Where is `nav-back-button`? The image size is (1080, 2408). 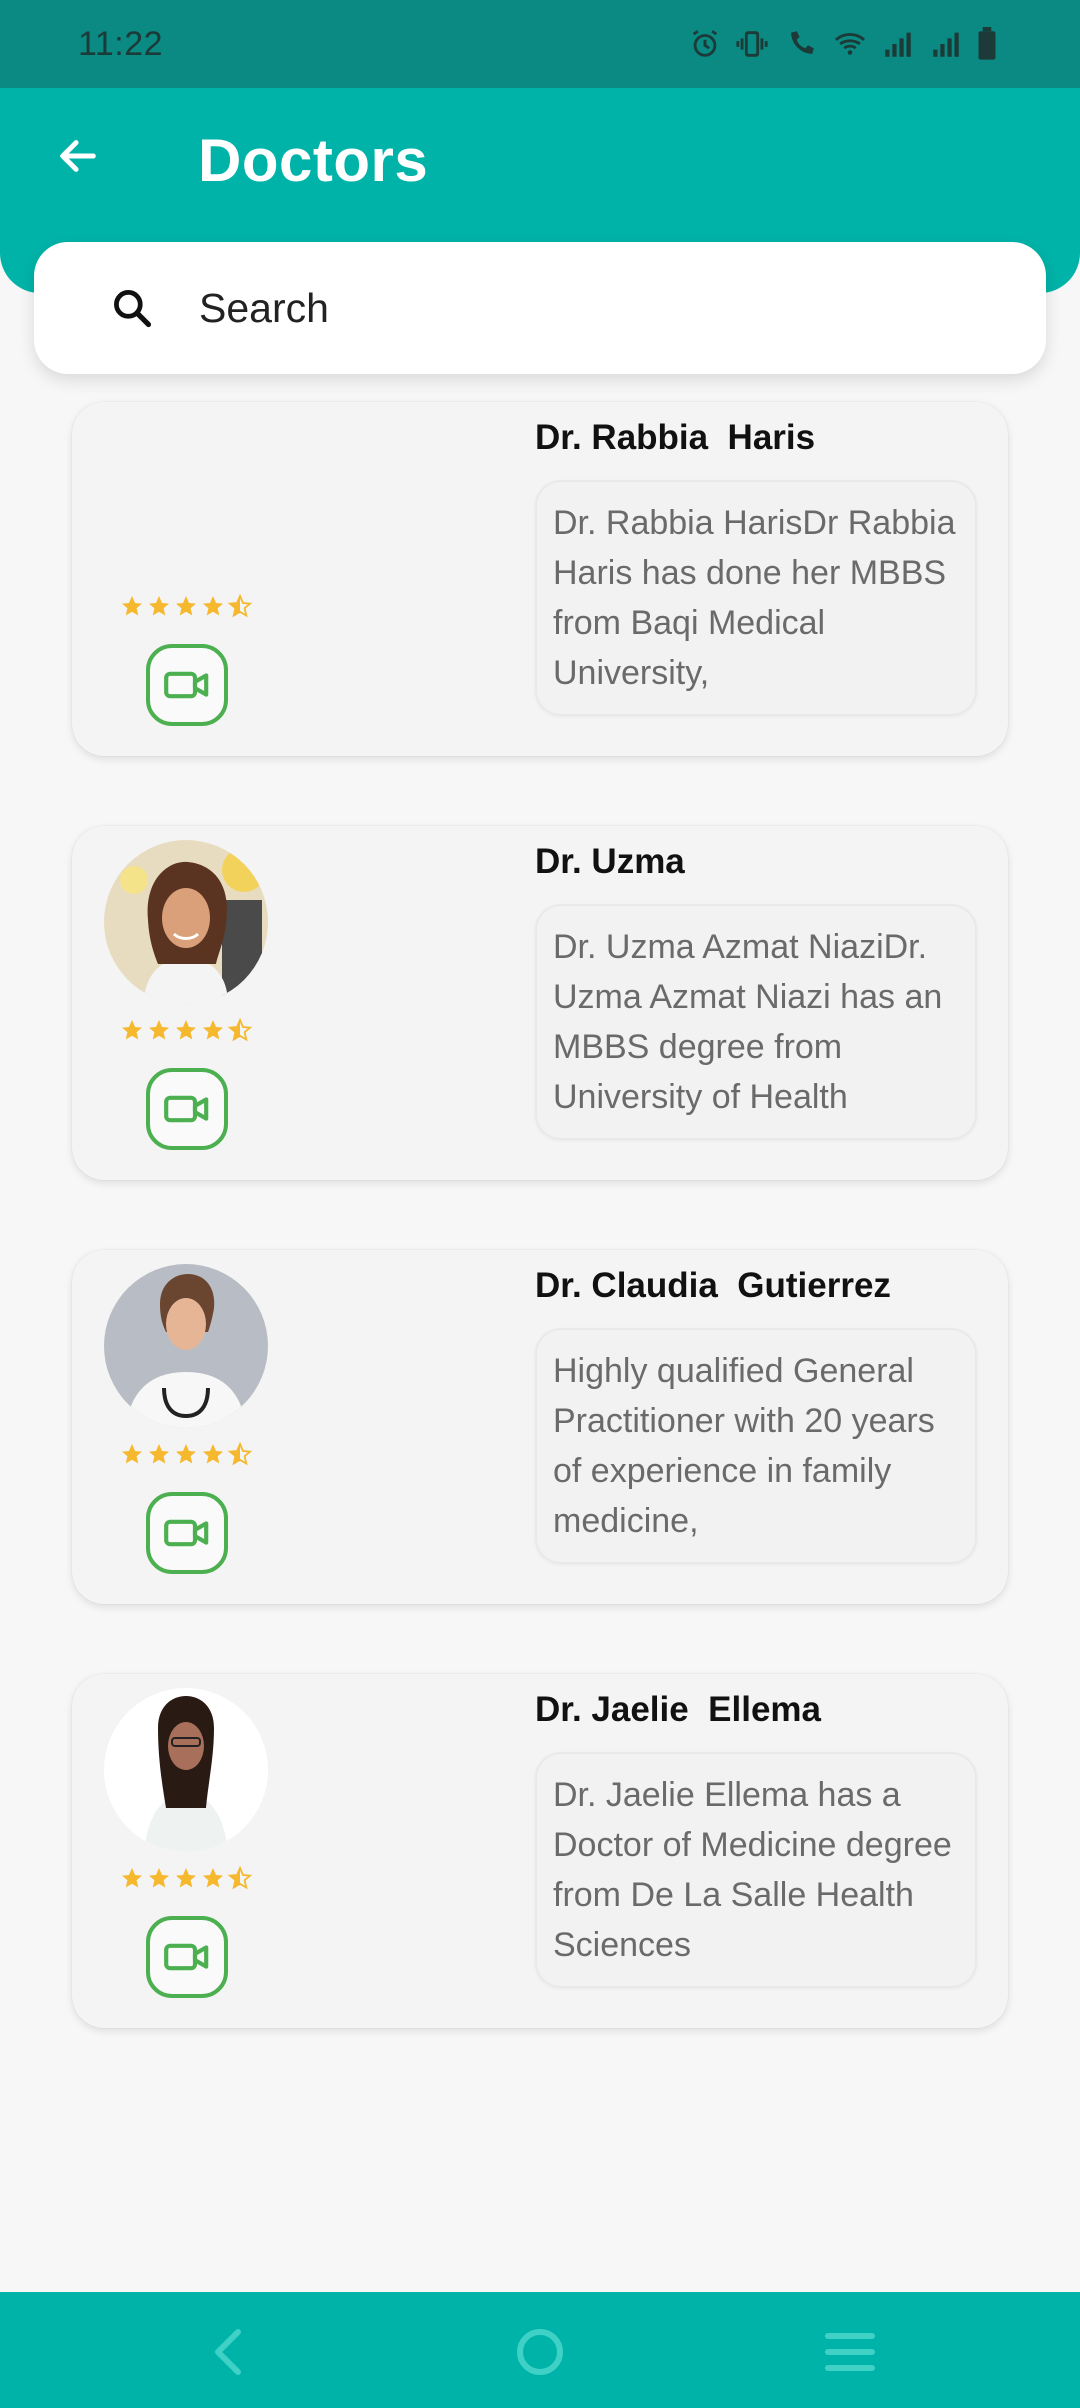
nav-back-button is located at coordinates (228, 2352).